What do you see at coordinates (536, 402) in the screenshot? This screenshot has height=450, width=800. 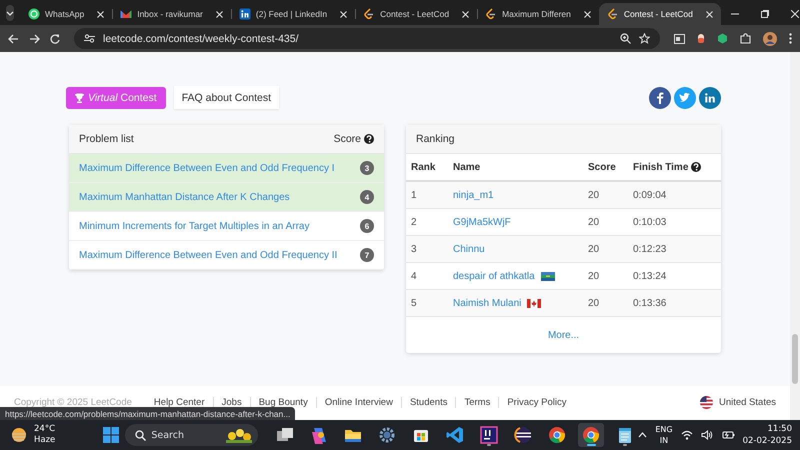 I see `footer-link: Privacy Policy` at bounding box center [536, 402].